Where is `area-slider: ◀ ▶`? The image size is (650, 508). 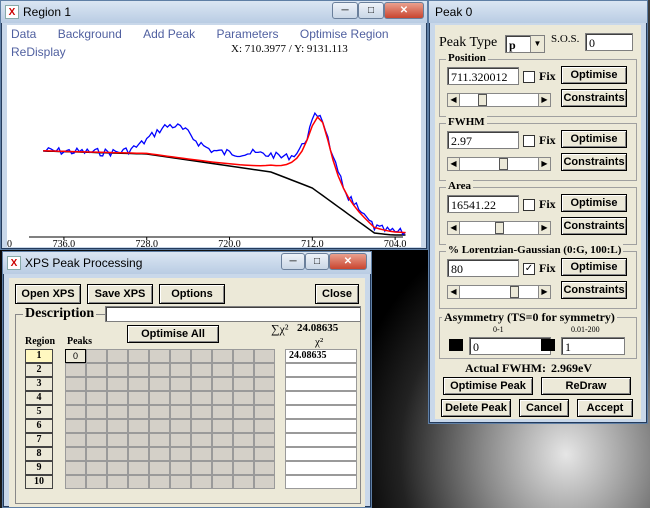
area-slider: ◀ ▶ is located at coordinates (499, 228).